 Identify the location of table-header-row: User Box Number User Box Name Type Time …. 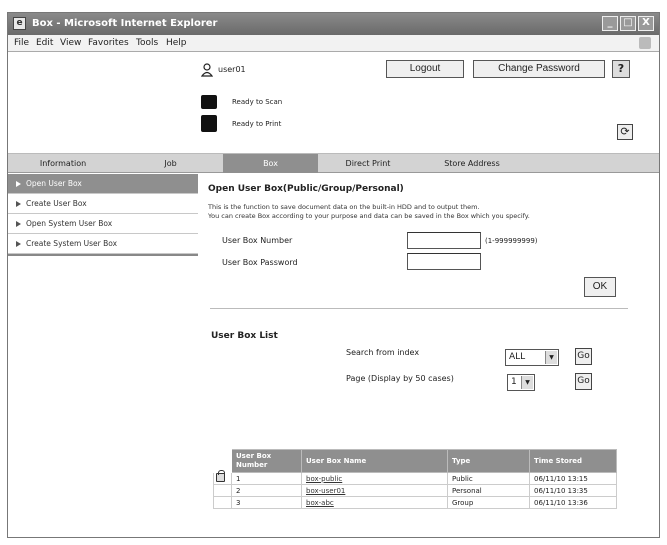
(415, 461).